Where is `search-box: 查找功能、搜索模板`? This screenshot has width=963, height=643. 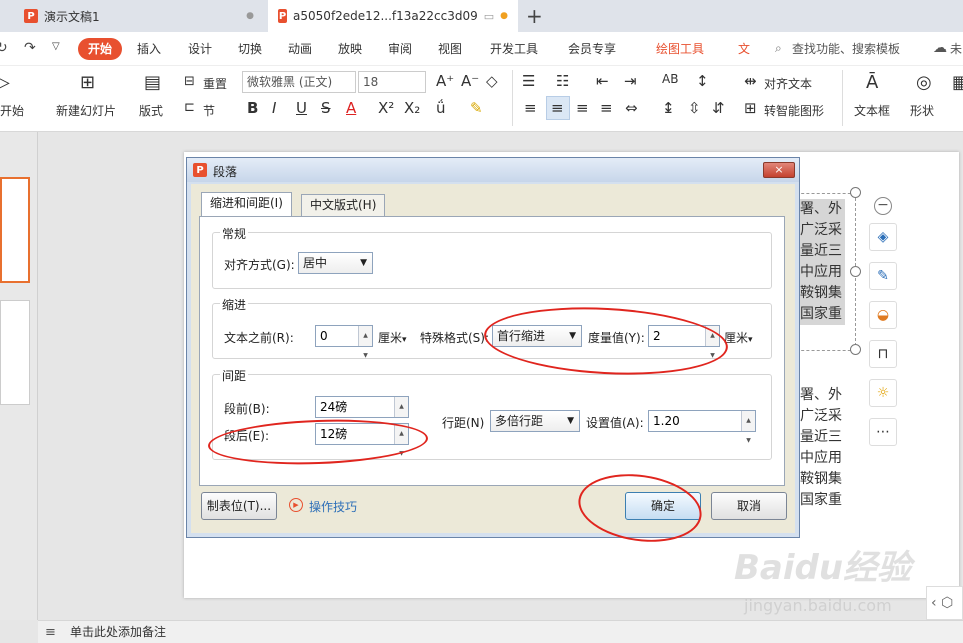
search-box: 查找功能、搜索模板 is located at coordinates (846, 49).